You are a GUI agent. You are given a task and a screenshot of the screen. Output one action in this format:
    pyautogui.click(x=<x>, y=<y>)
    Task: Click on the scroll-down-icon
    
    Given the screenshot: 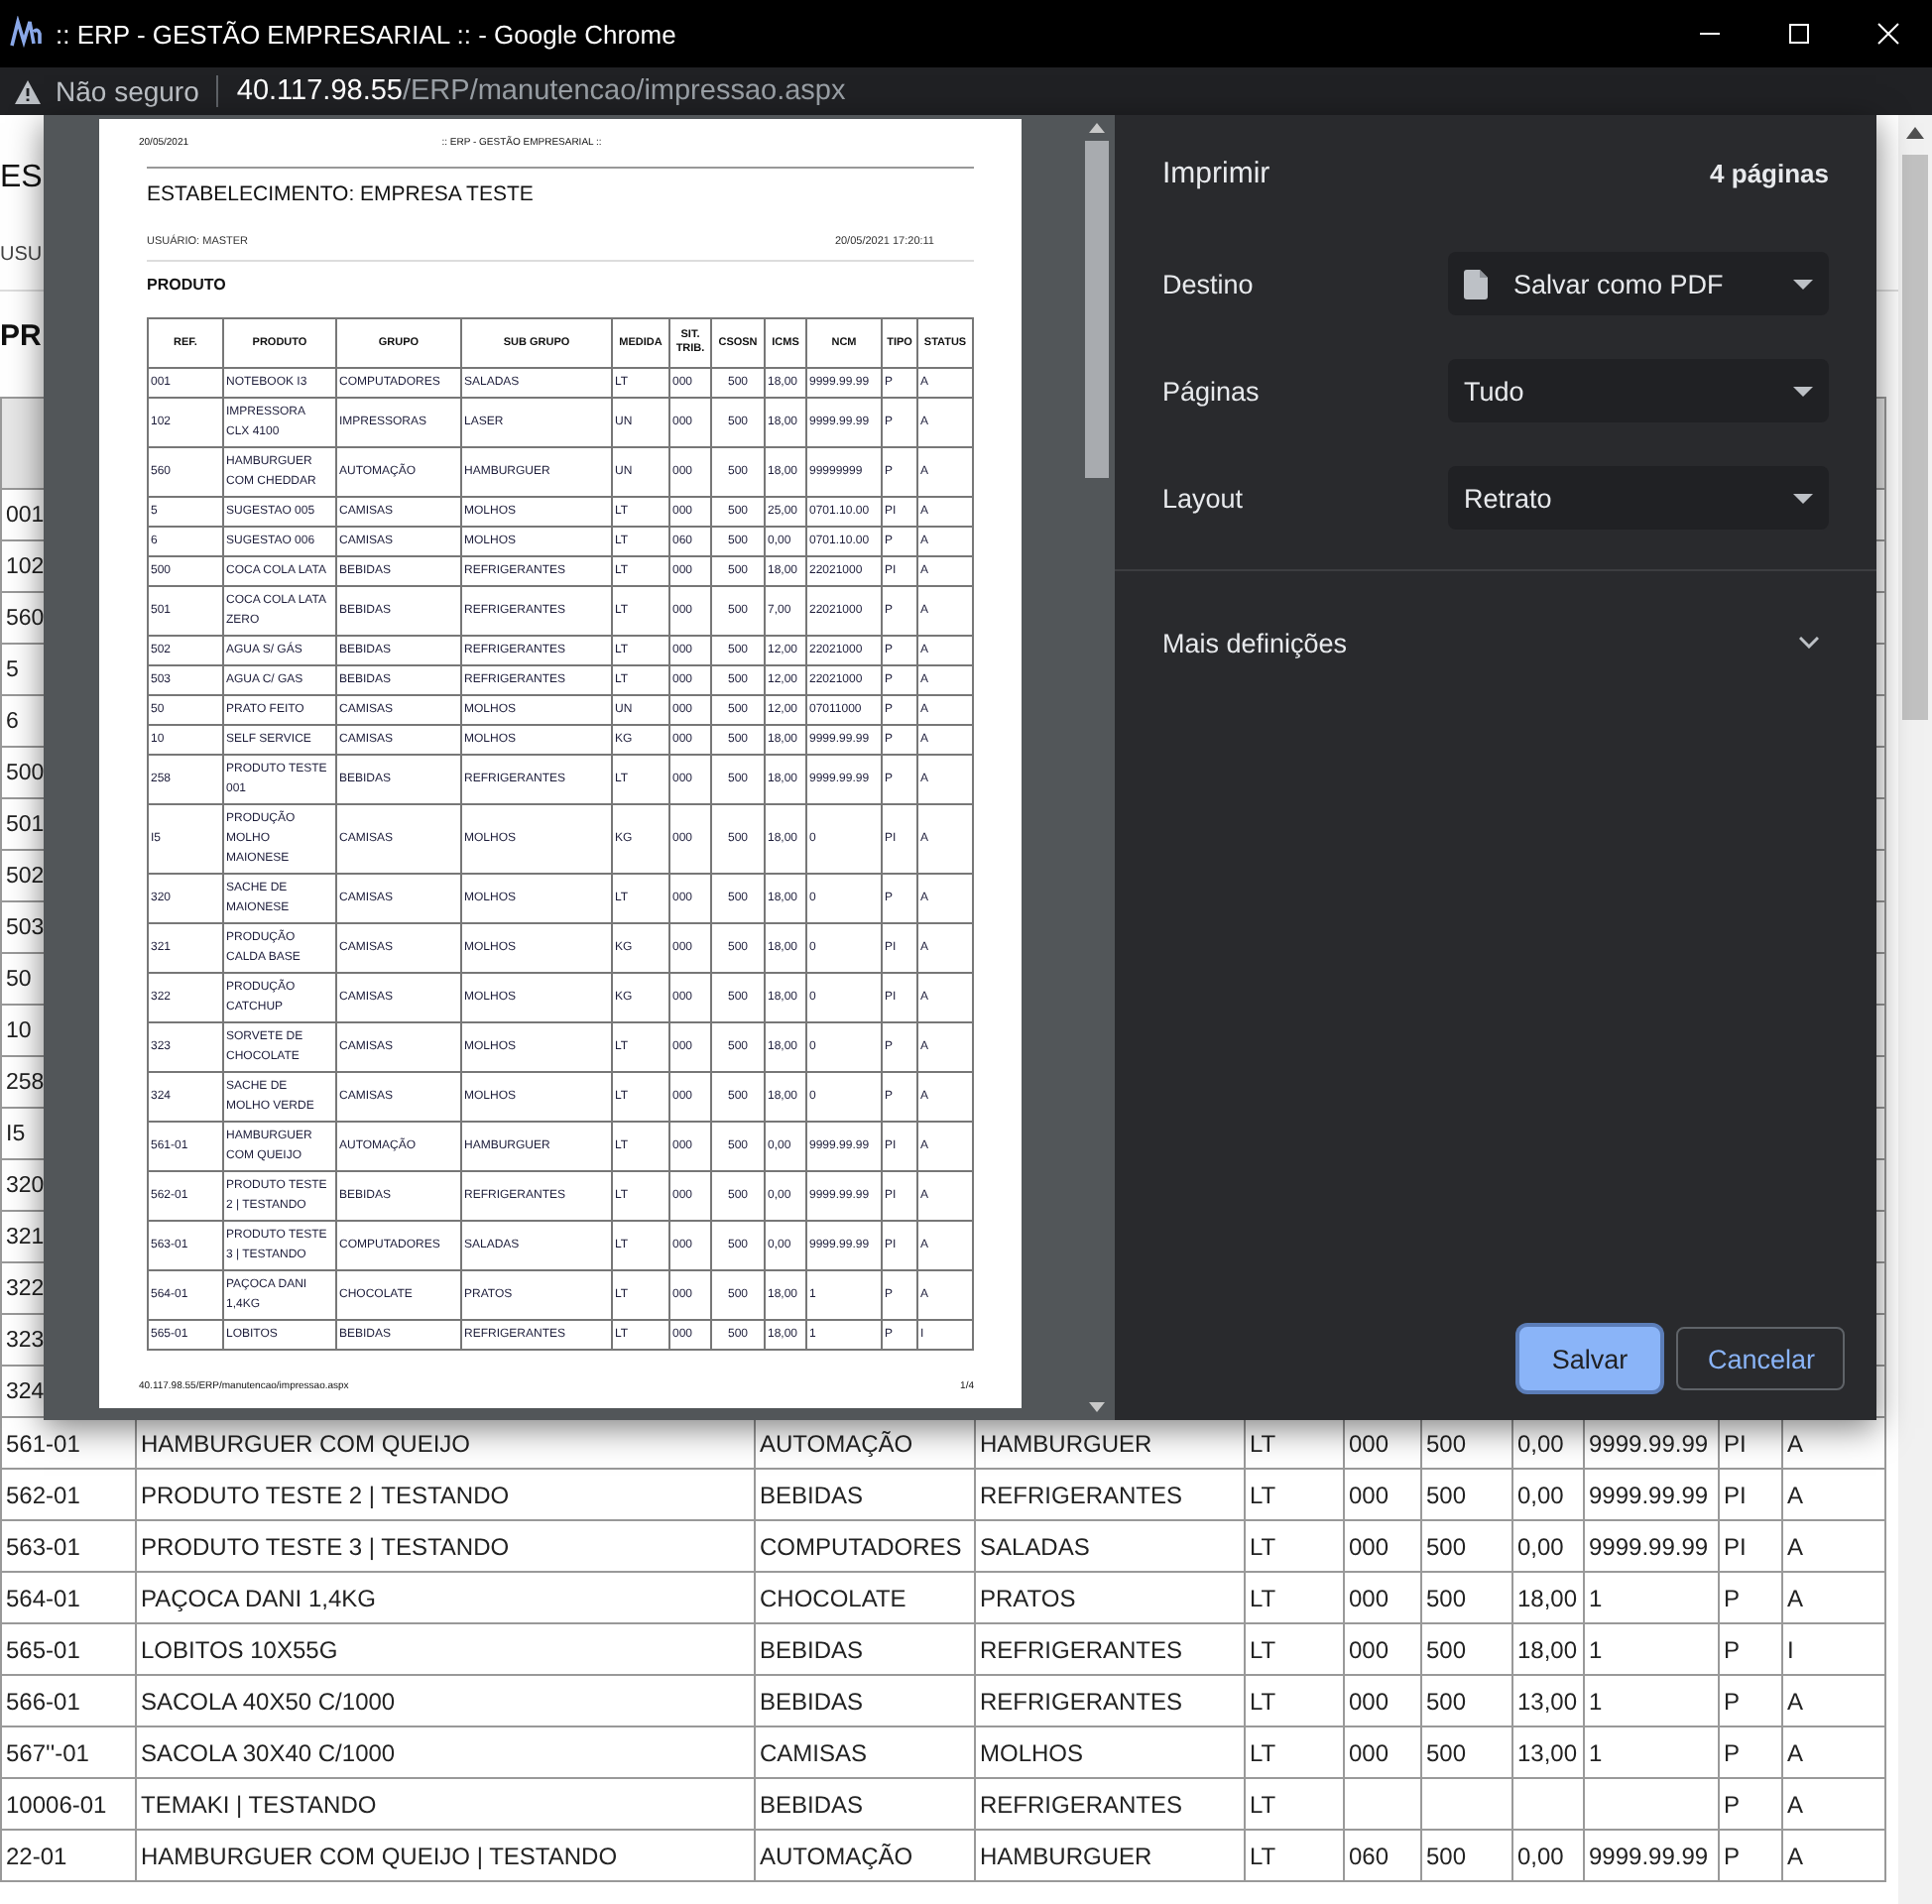 What is the action you would take?
    pyautogui.click(x=1096, y=1407)
    